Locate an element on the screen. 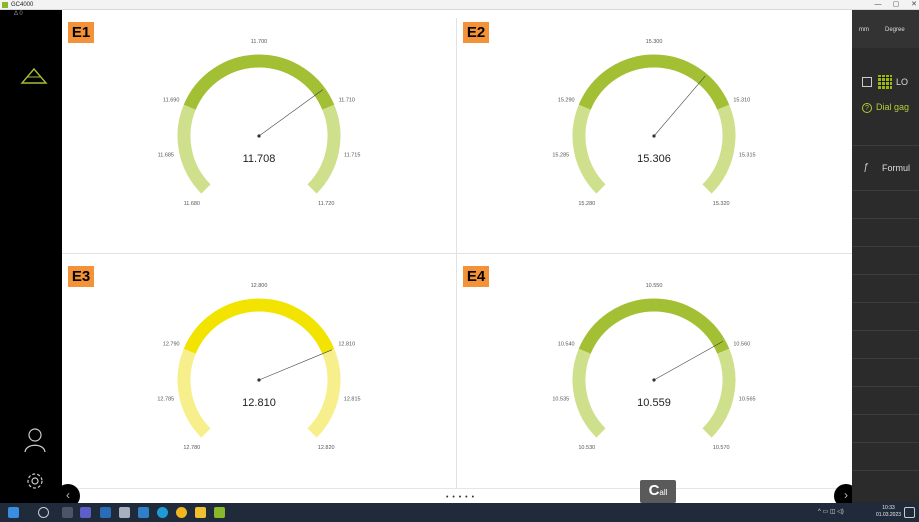  minimize-button: — is located at coordinates (878, 5).